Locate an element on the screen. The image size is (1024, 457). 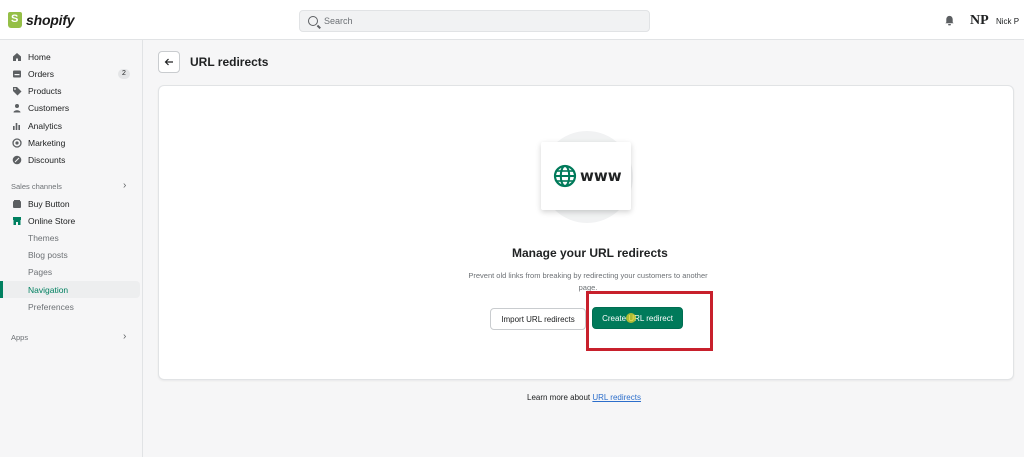
sidebar-subitem-label: Themes is located at coordinates (43, 237).